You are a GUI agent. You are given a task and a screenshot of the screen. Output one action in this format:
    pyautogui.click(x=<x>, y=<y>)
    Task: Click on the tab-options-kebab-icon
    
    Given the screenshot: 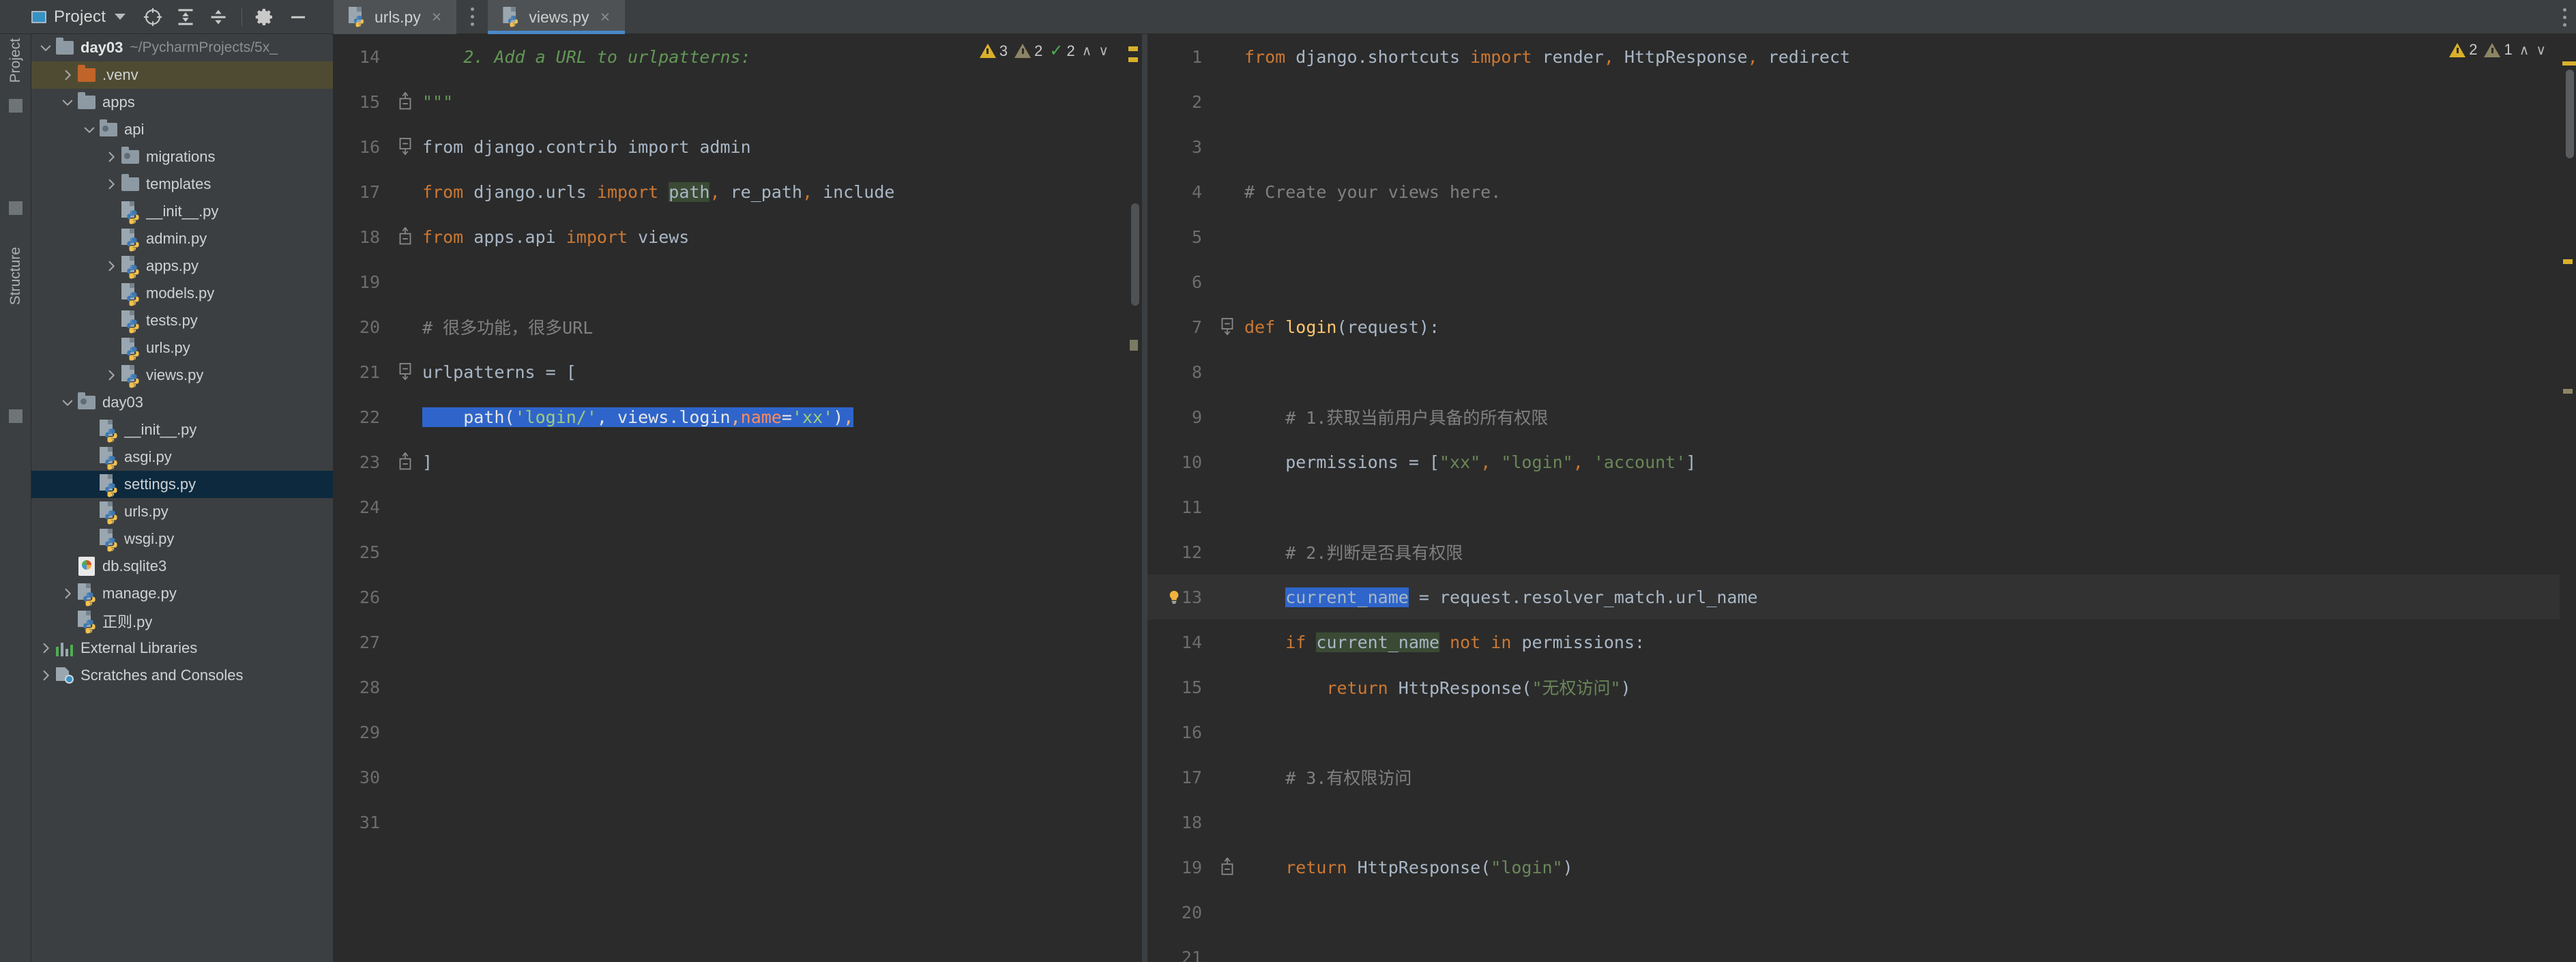 What is the action you would take?
    pyautogui.click(x=472, y=16)
    